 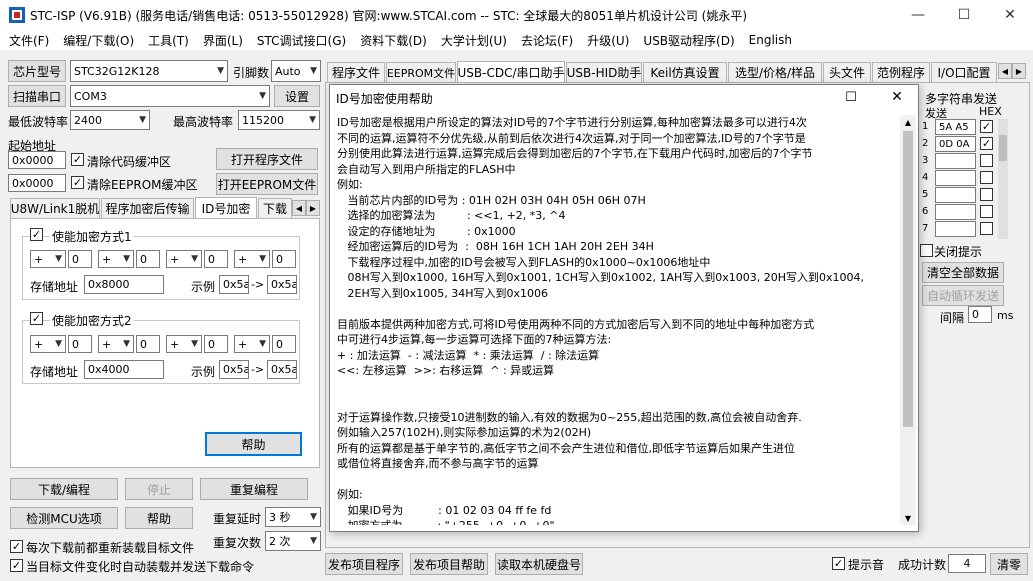 I want to click on right-tab-scroll-right-button: ▶, so click(x=1019, y=71).